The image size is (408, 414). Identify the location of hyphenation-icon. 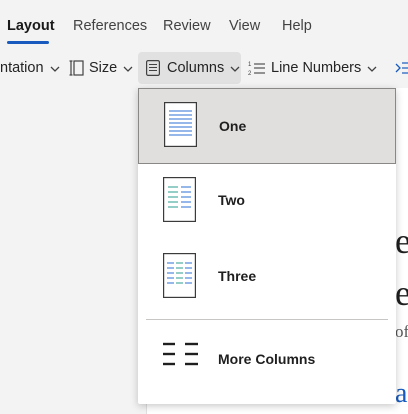
(401, 68).